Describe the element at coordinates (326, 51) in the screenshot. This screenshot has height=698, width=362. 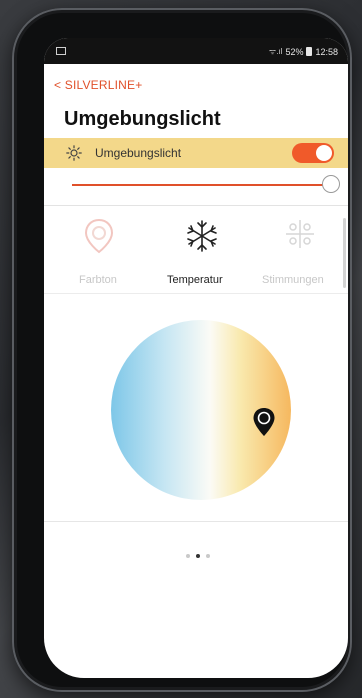
I see `clock: 12:58` at that location.